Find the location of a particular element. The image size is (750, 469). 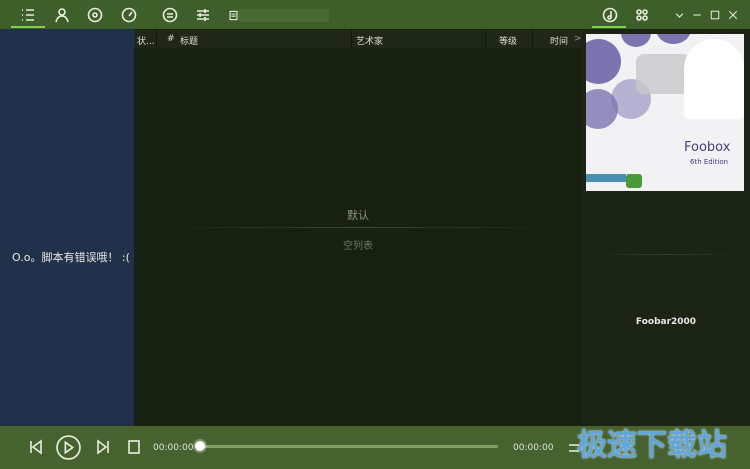

menu-icon is located at coordinates (170, 15).